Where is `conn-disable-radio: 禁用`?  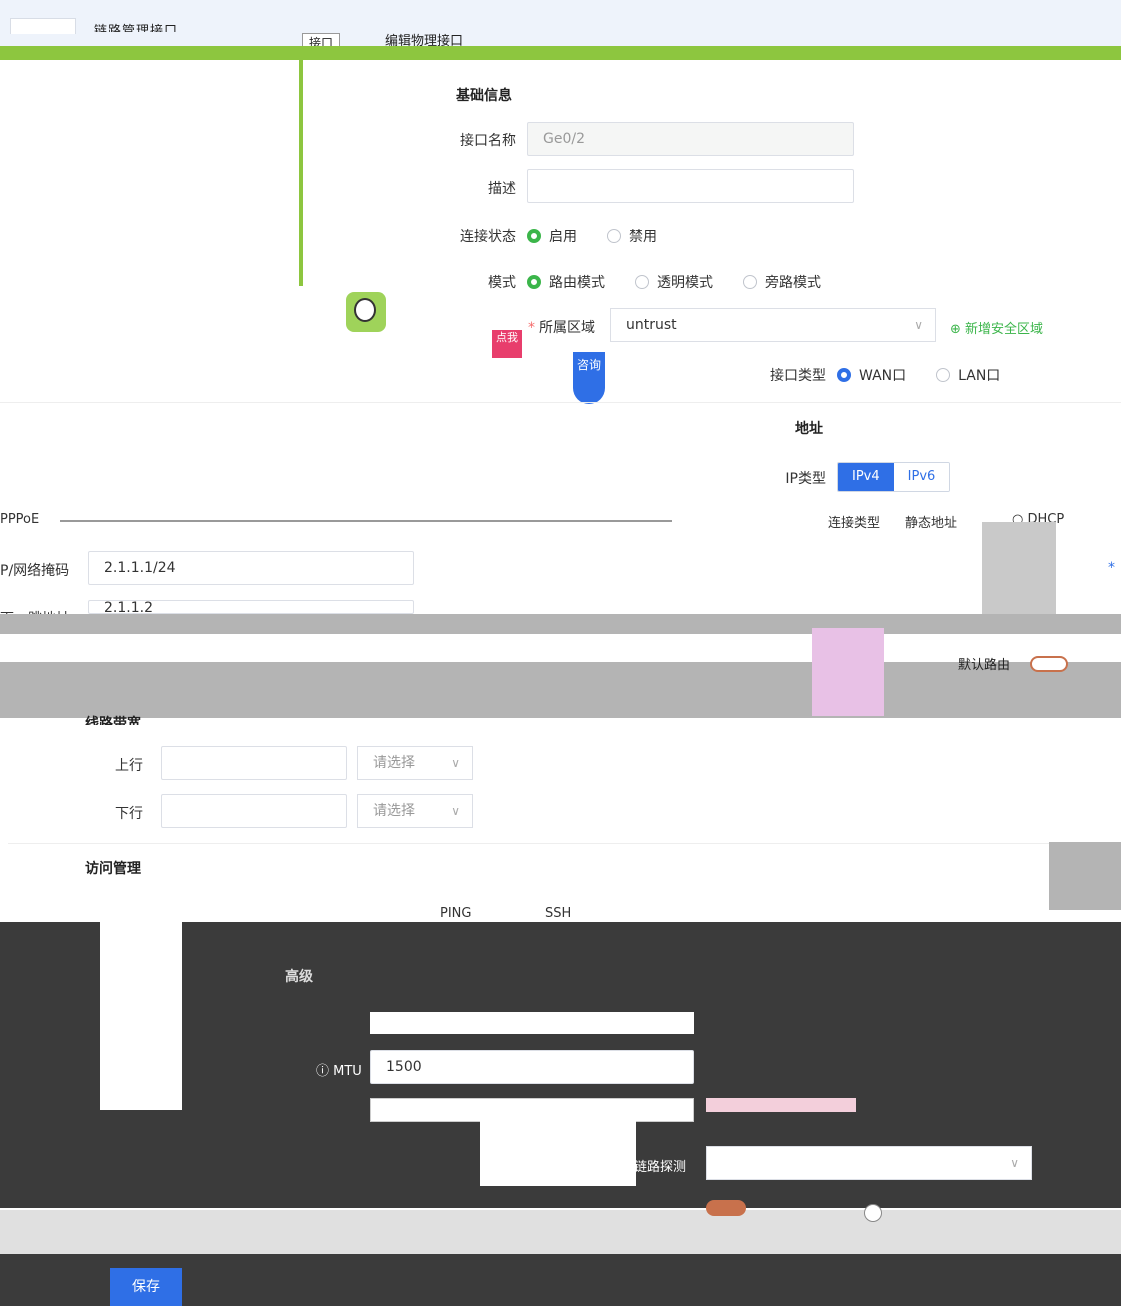 conn-disable-radio: 禁用 is located at coordinates (632, 236).